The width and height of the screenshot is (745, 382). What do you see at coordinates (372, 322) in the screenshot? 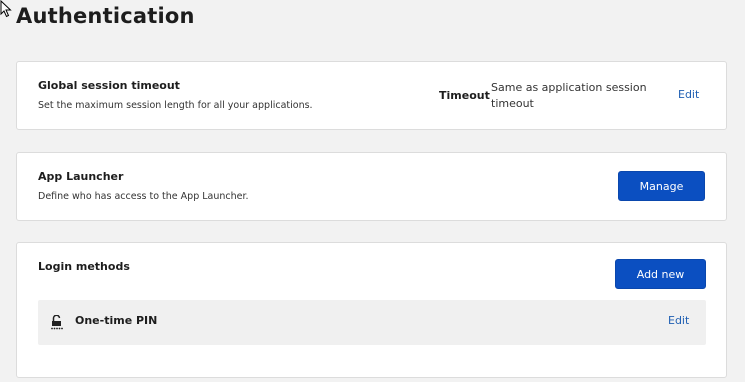
I see `login-method-row: One-time PIN Edit` at bounding box center [372, 322].